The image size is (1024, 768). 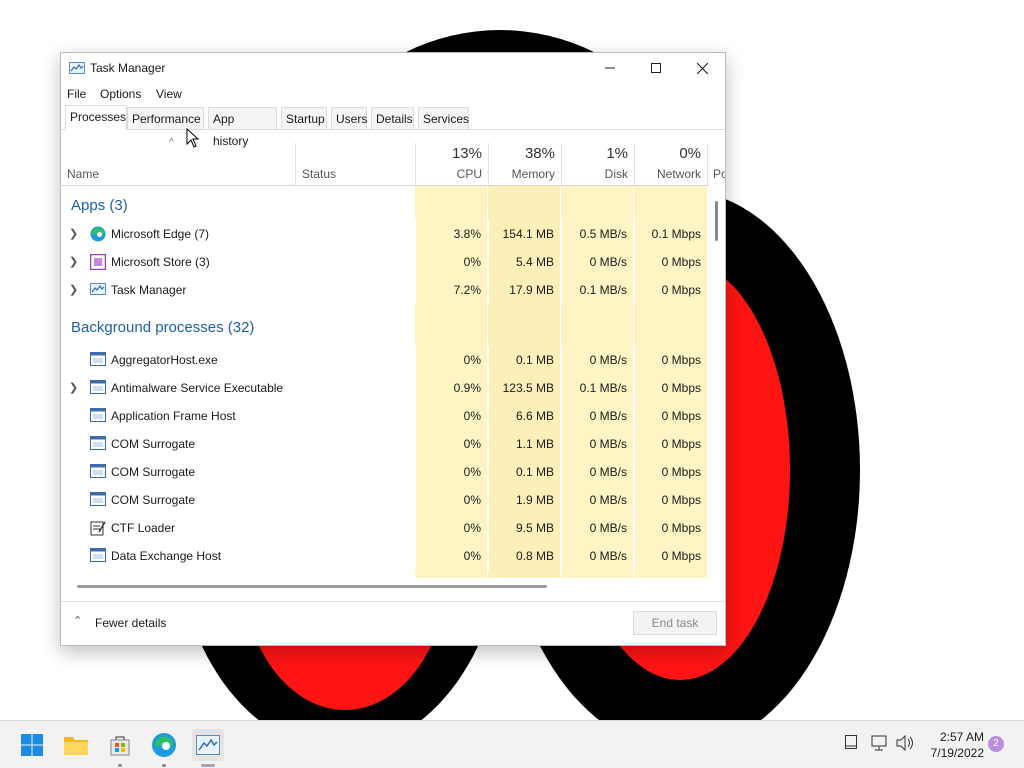 What do you see at coordinates (466, 153) in the screenshot?
I see `cpu-total-percent: 13%` at bounding box center [466, 153].